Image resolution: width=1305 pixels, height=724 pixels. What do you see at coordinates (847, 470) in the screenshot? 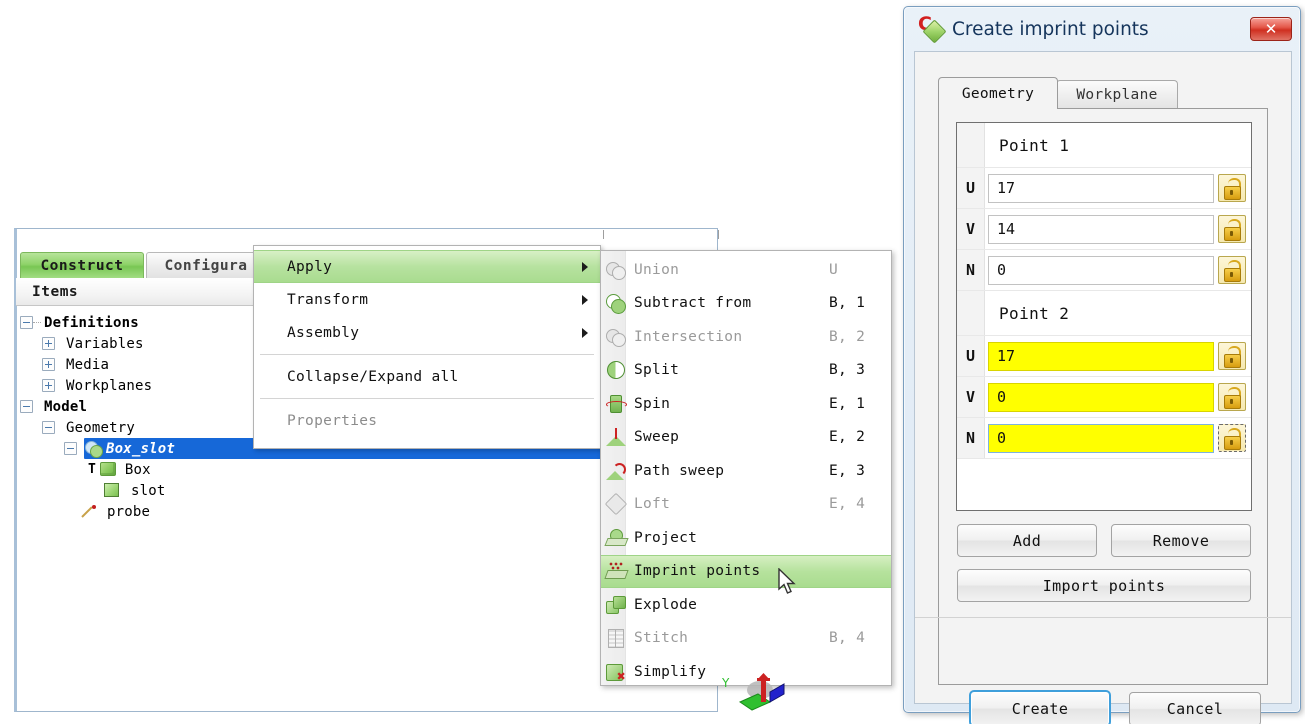
I see `submenu-item-shortcut: E, 3` at bounding box center [847, 470].